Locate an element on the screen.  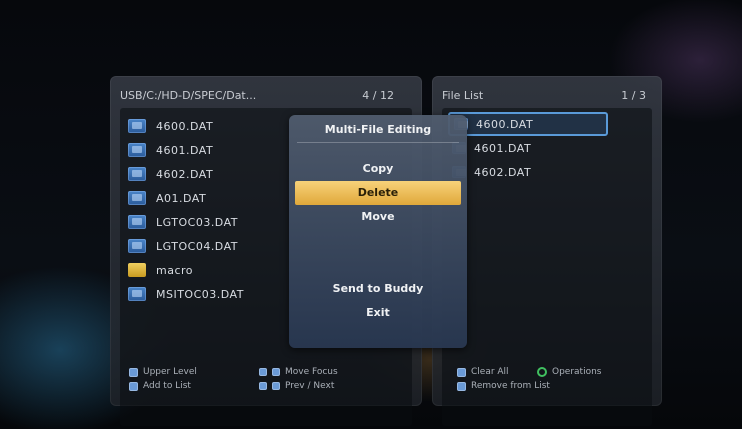
popup-title: Multi-File Editing is located at coordinates (378, 129).